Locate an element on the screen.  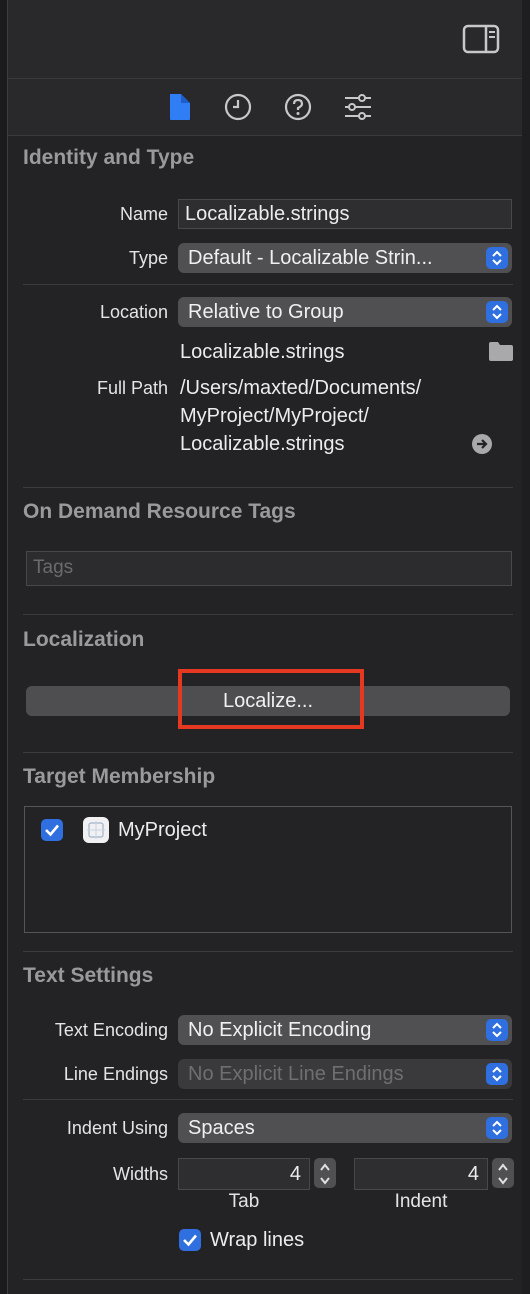
widths-label: Widths is located at coordinates (140, 1174).